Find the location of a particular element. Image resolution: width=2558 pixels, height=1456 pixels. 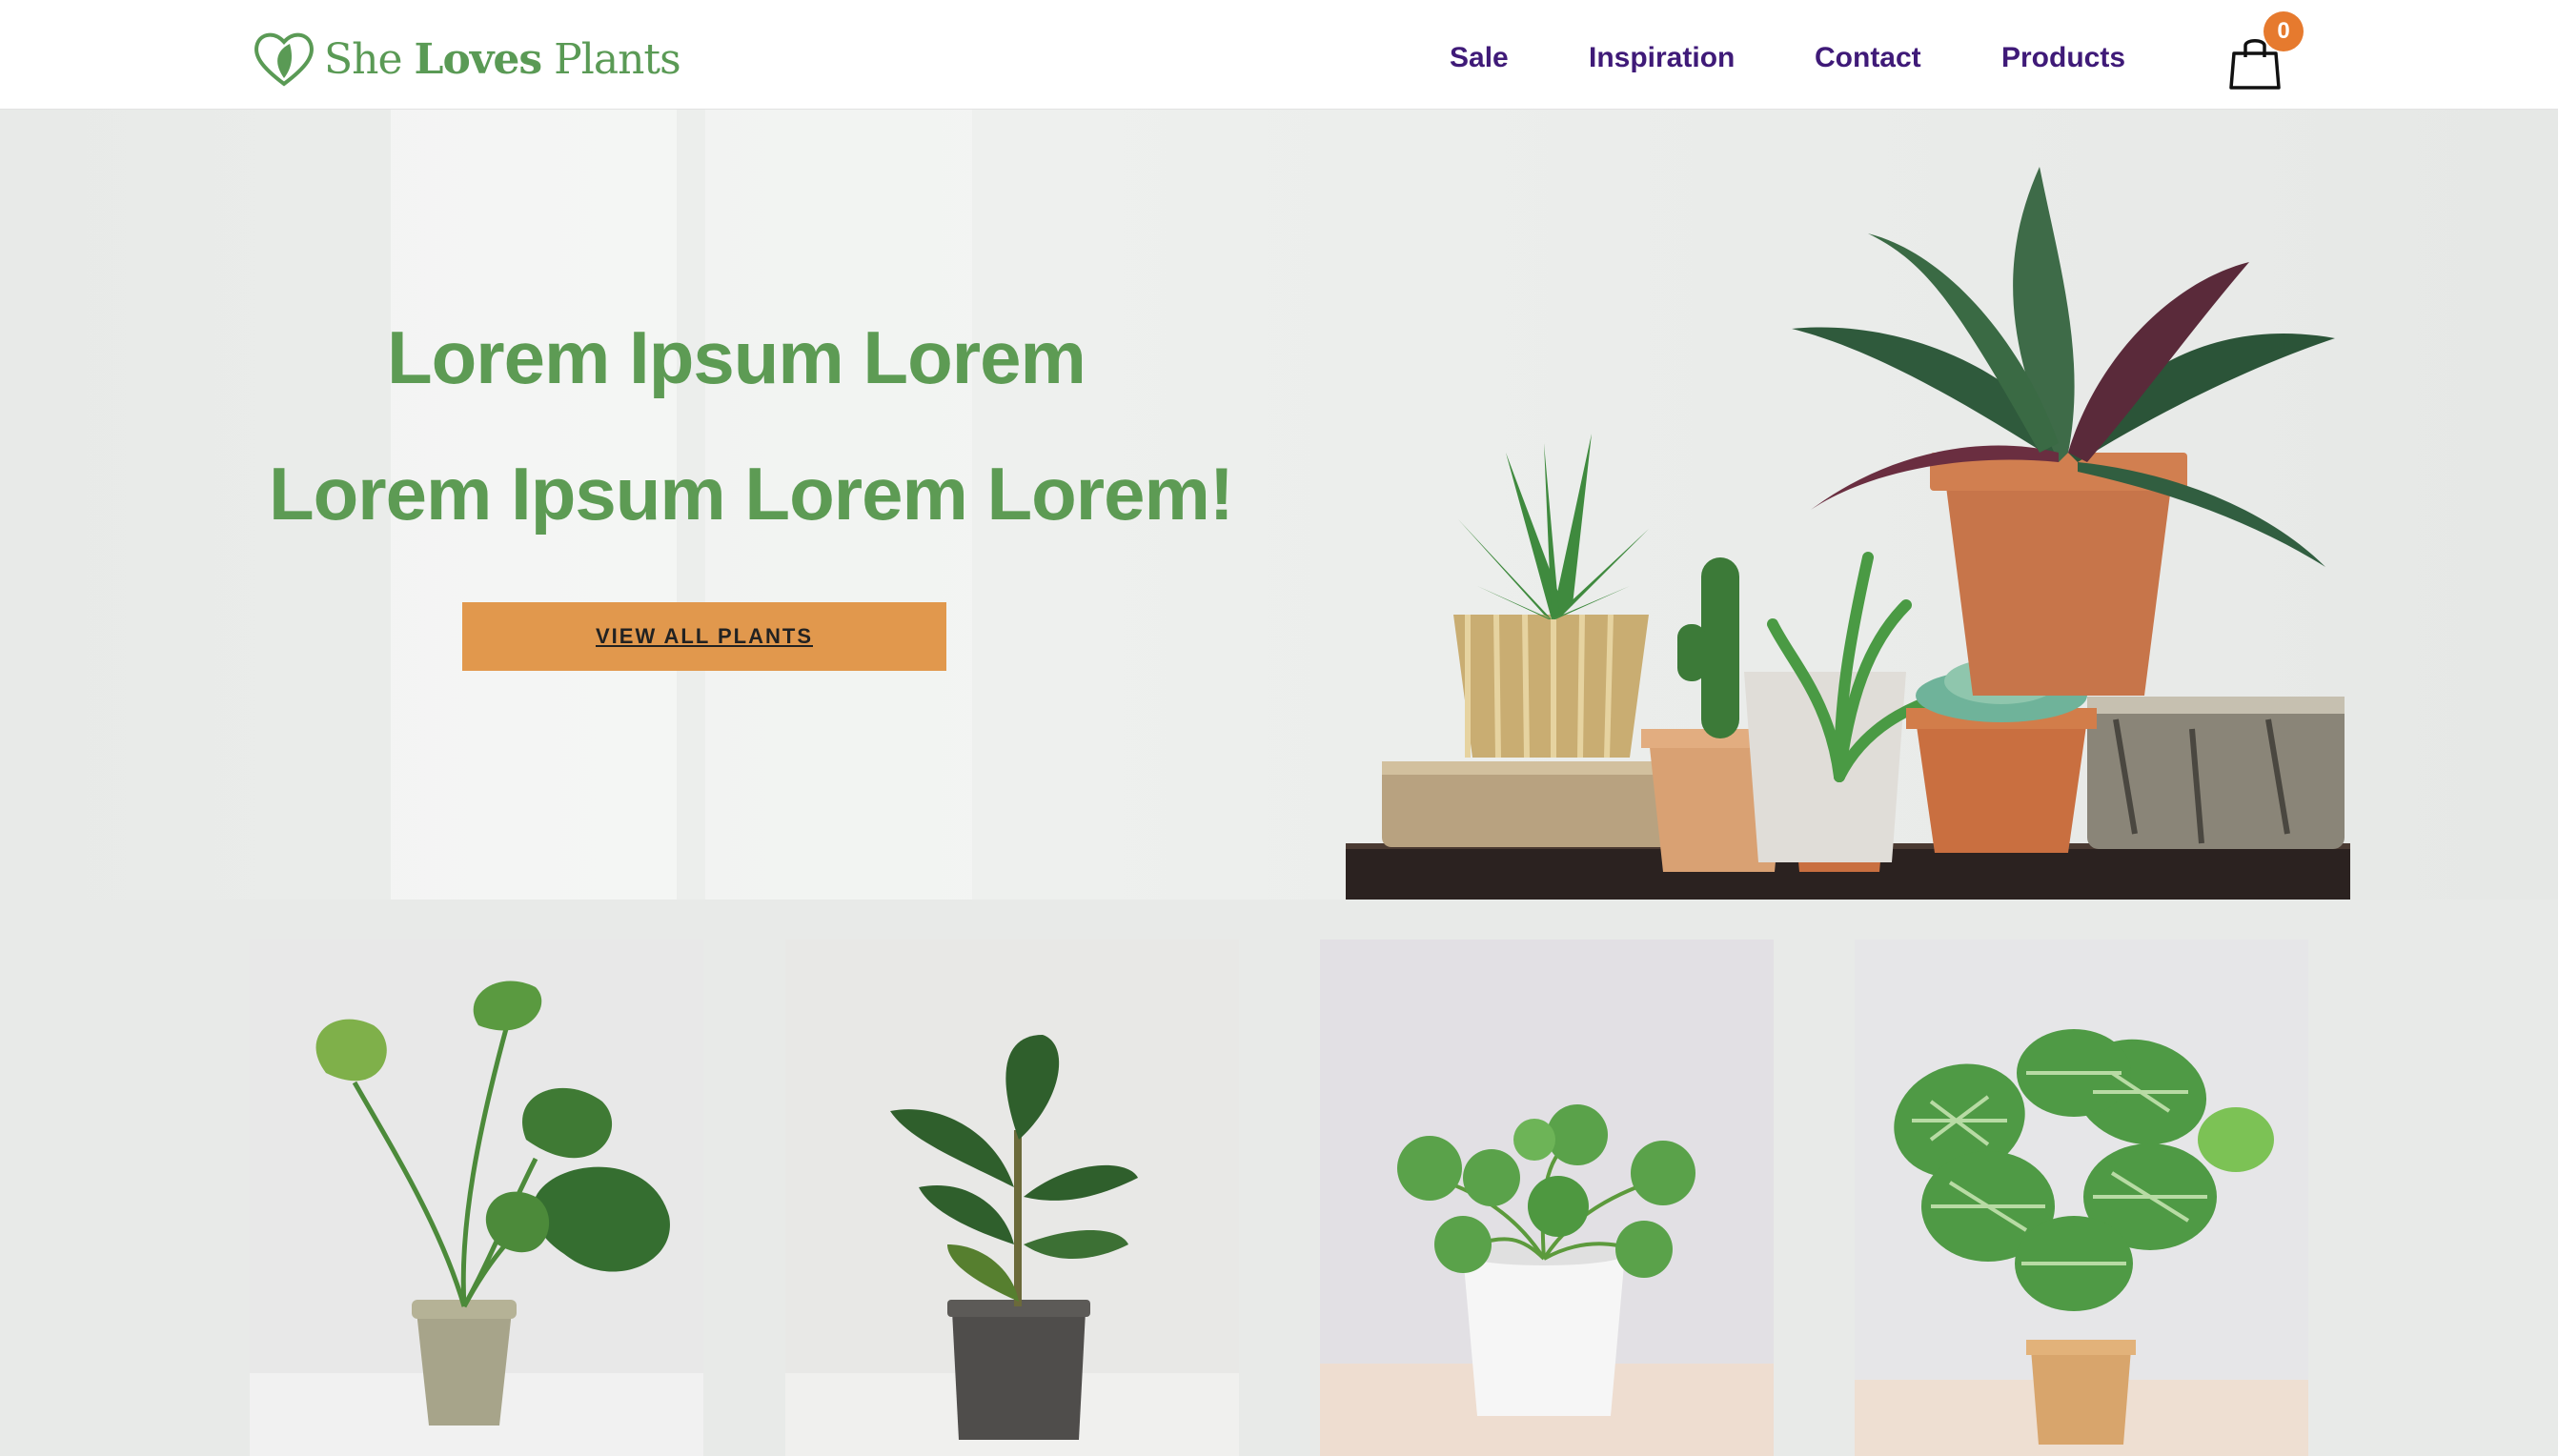

pilea-plant-image is located at coordinates (1547, 1198).